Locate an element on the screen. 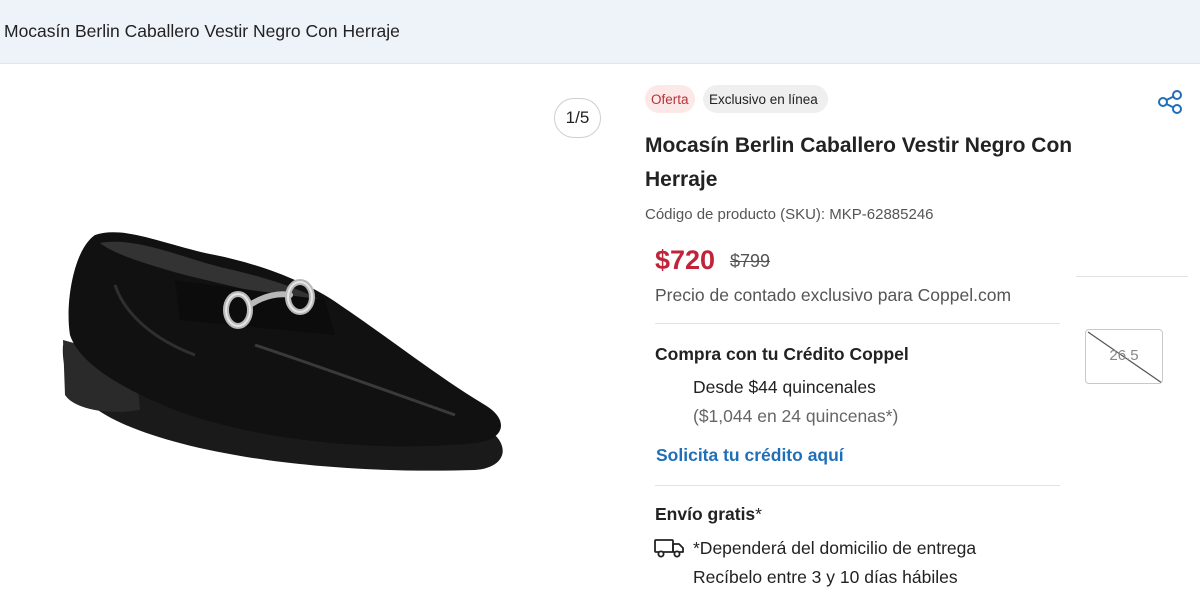 Image resolution: width=1200 pixels, height=599 pixels. current-price: $720 is located at coordinates (685, 260).